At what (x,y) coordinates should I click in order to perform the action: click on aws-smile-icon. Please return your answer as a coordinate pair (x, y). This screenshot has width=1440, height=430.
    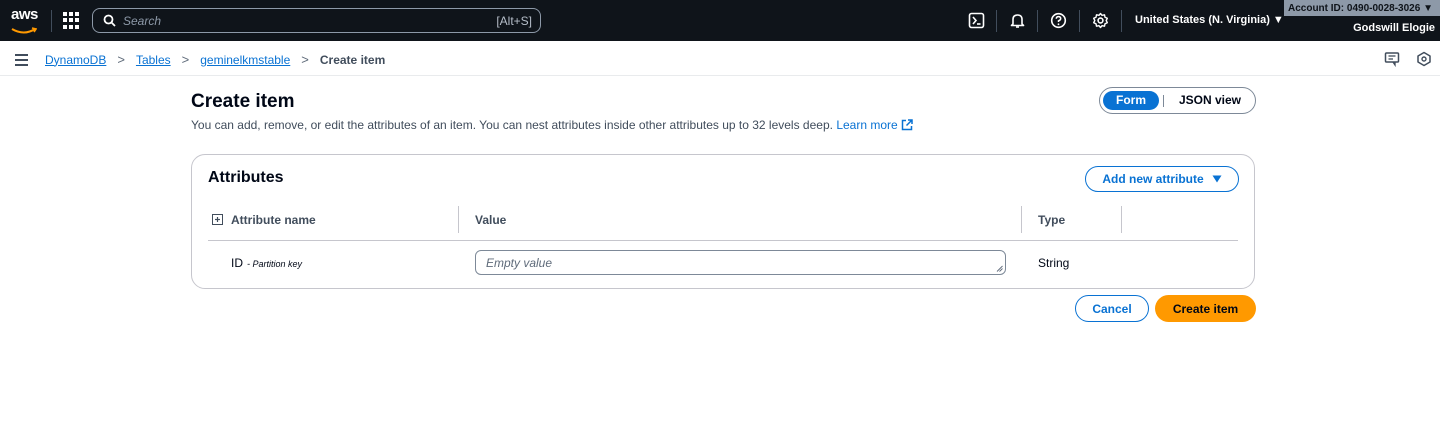
    Looking at the image, I should click on (24, 30).